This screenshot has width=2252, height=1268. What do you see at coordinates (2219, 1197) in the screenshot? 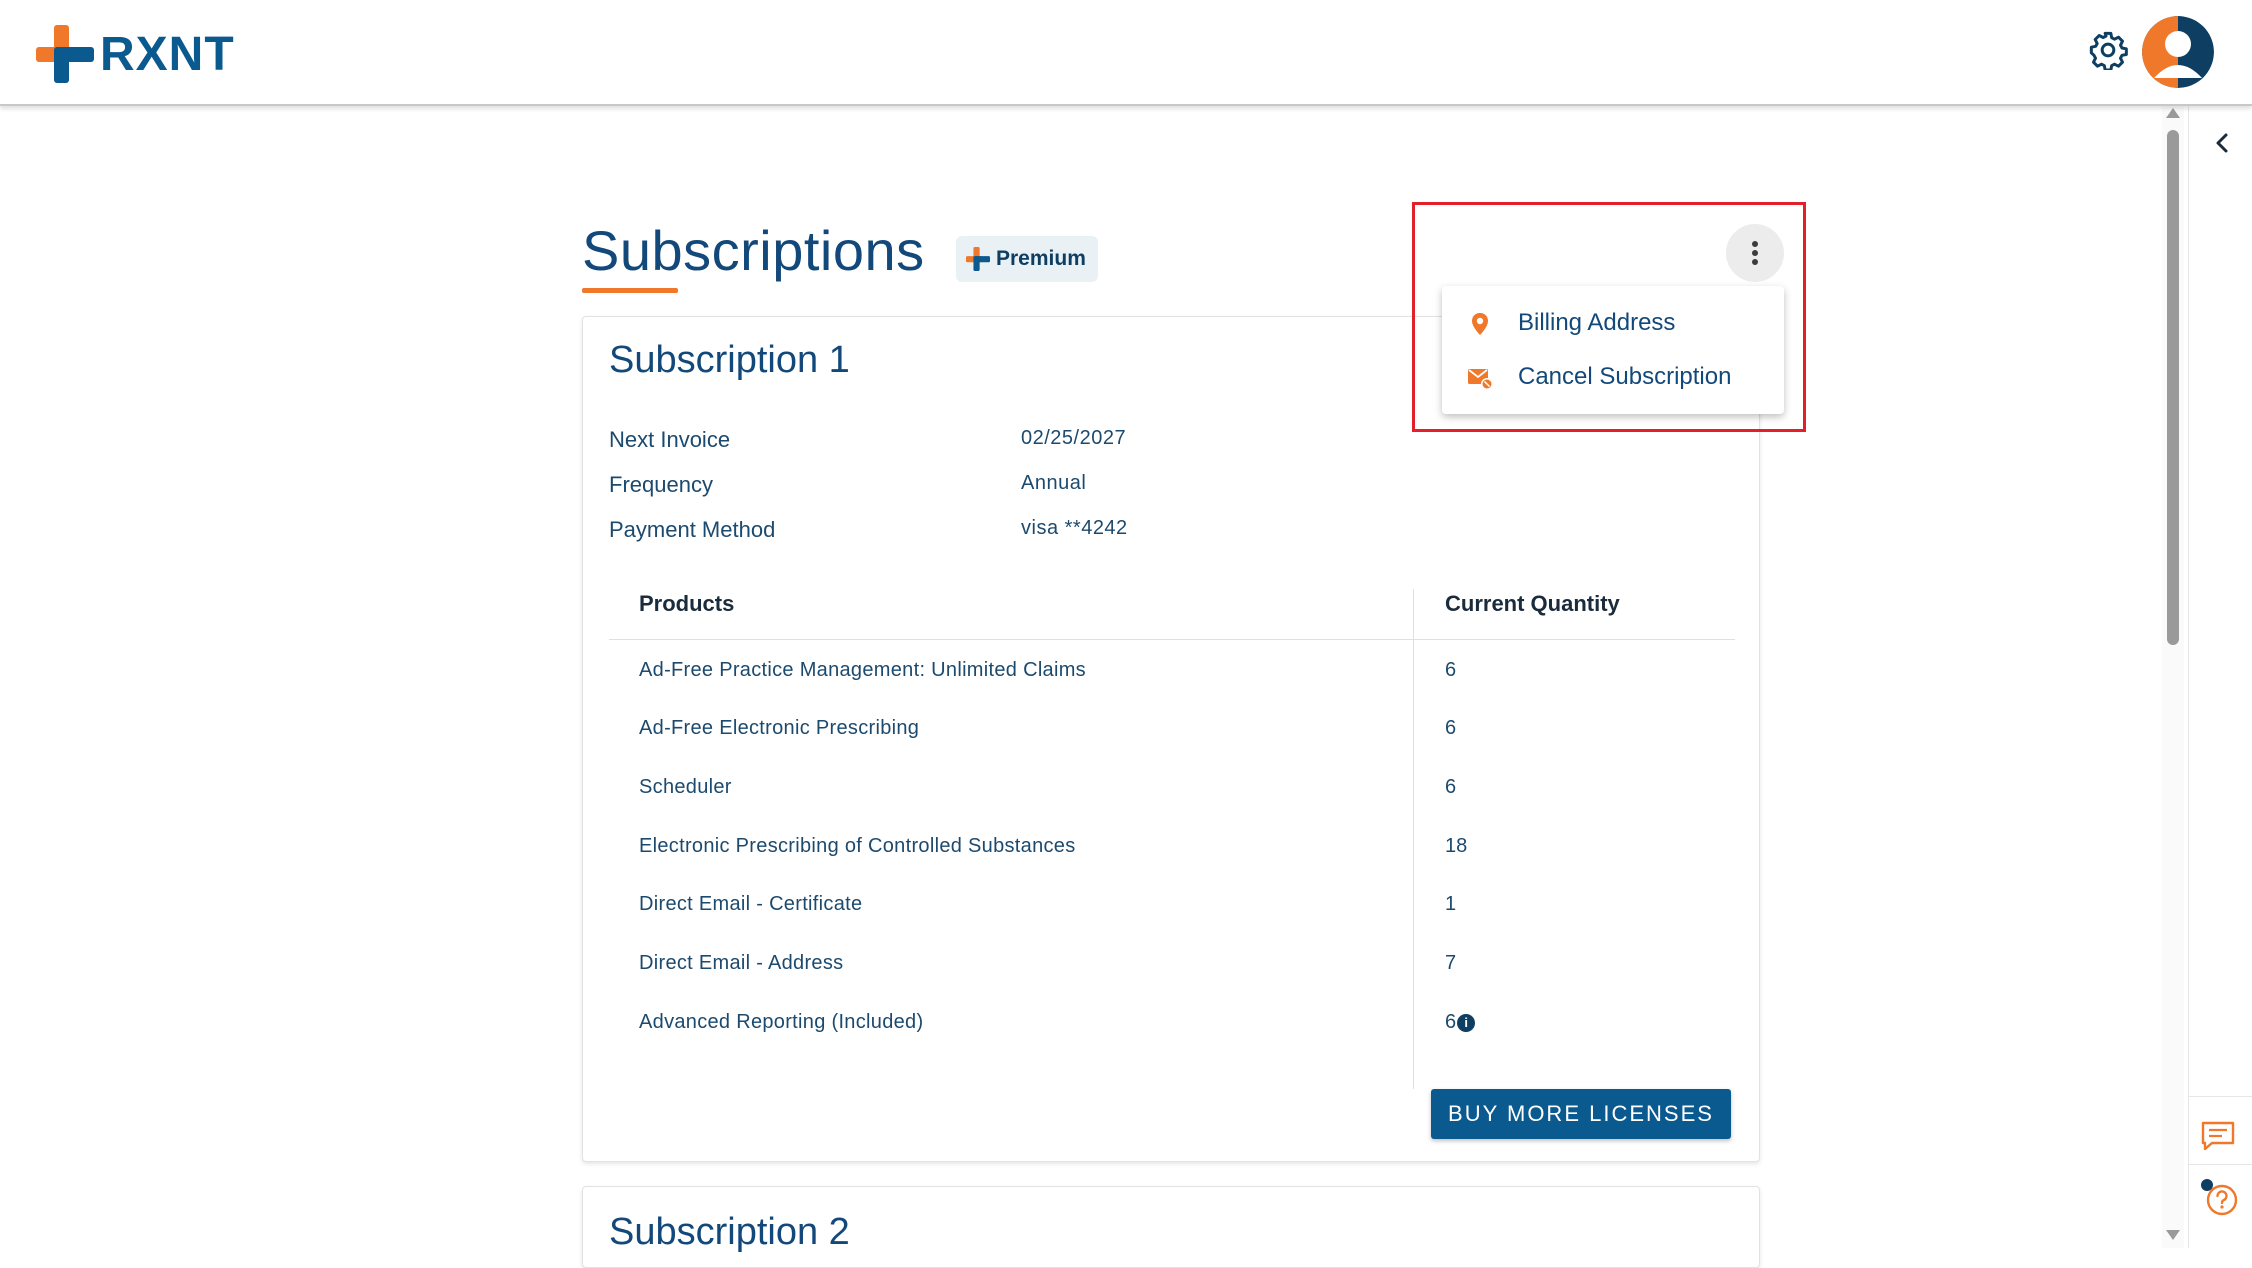
I see `help-icon` at bounding box center [2219, 1197].